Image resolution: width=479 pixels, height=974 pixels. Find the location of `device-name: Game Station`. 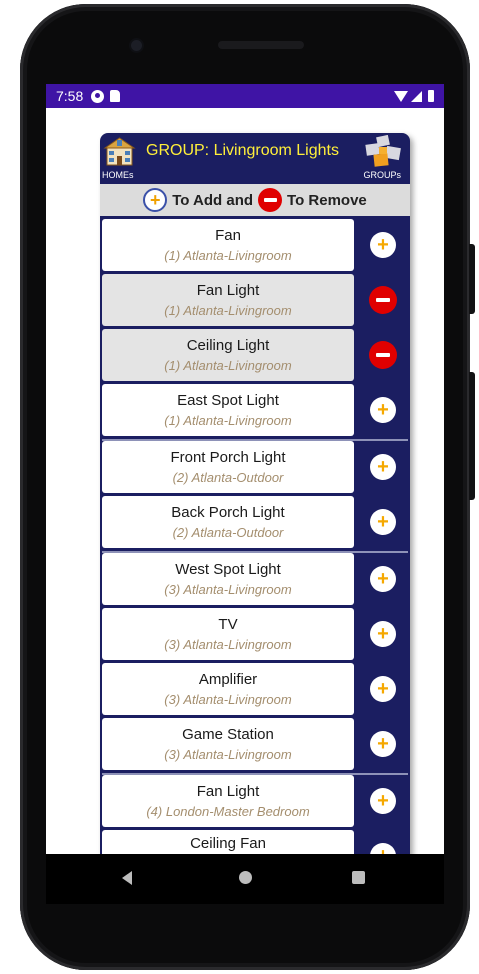

device-name: Game Station is located at coordinates (228, 734).